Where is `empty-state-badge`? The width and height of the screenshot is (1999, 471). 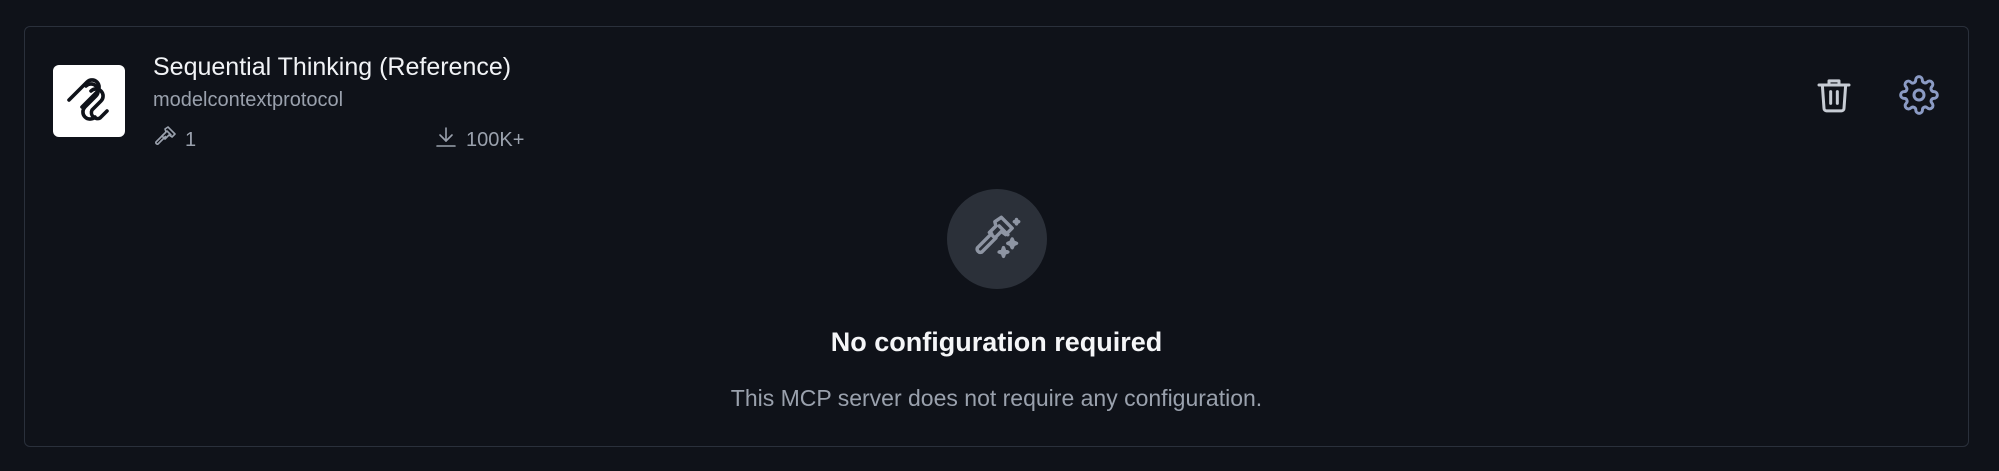 empty-state-badge is located at coordinates (997, 239).